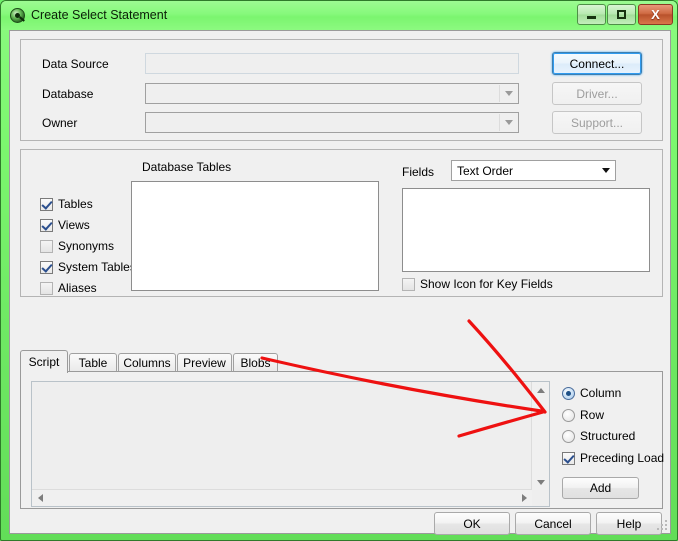 This screenshot has height=541, width=678. I want to click on owner-combo, so click(332, 122).